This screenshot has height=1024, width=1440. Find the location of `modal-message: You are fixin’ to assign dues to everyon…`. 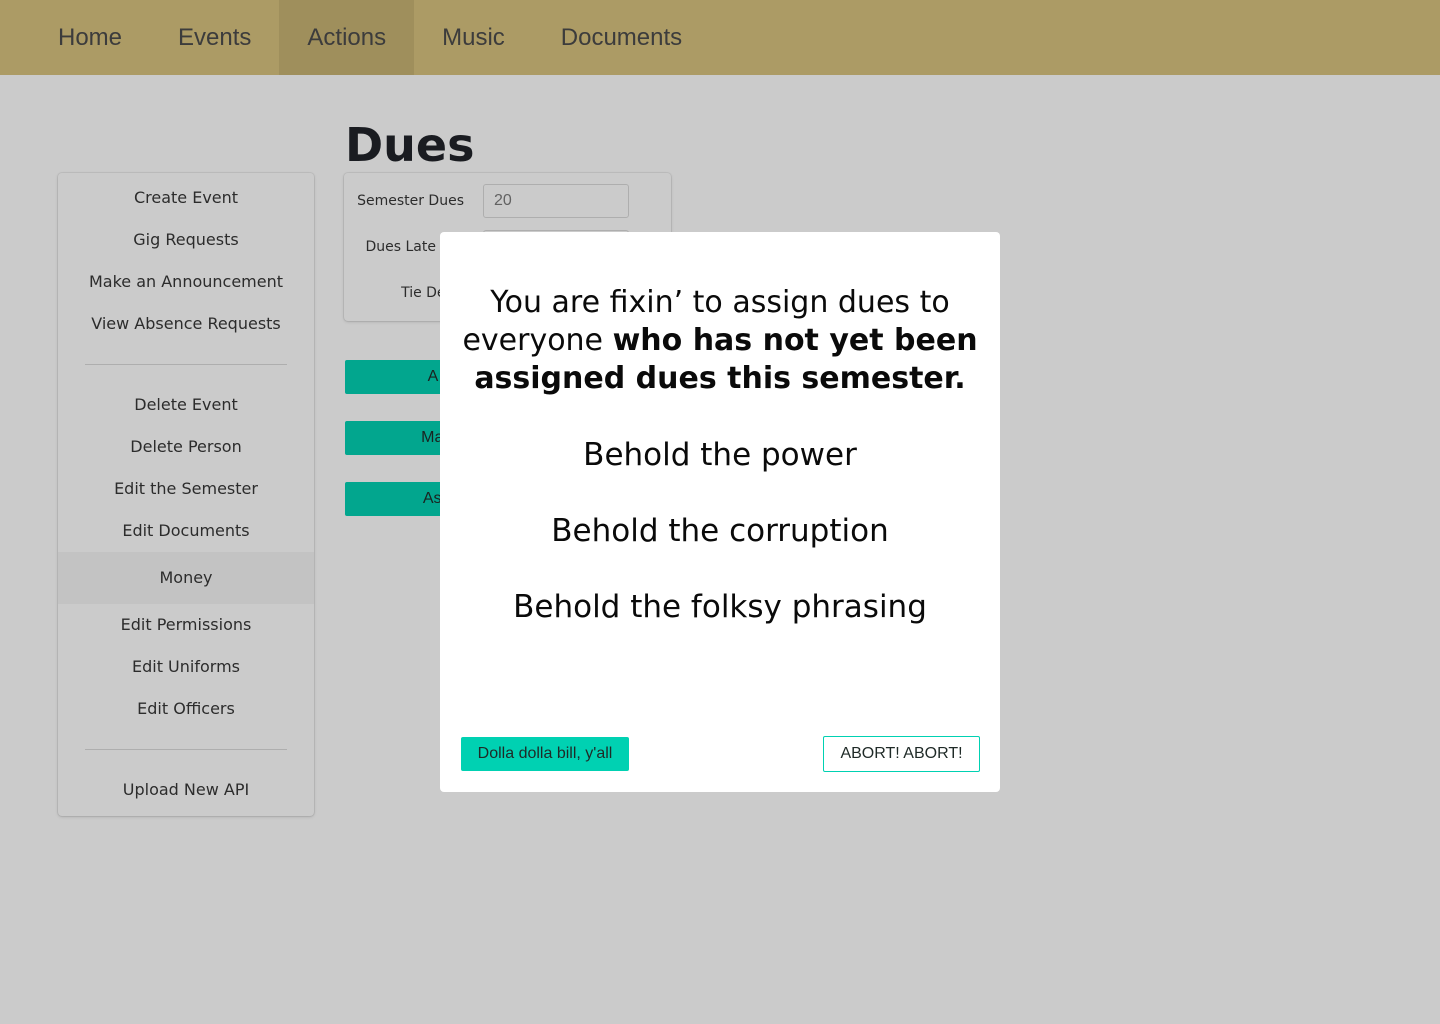

modal-message: You are fixin’ to assign dues to everyon… is located at coordinates (720, 341).